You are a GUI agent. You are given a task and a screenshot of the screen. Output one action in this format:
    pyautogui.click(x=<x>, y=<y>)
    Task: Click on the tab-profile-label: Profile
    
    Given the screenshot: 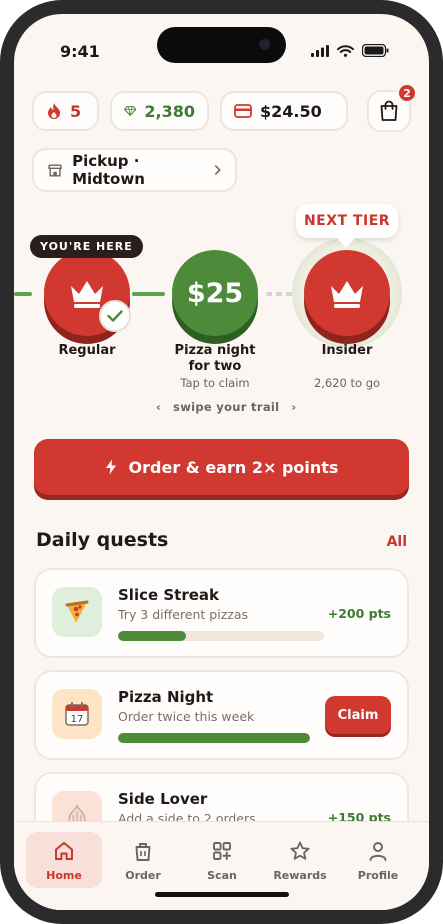 What is the action you would take?
    pyautogui.click(x=378, y=875)
    